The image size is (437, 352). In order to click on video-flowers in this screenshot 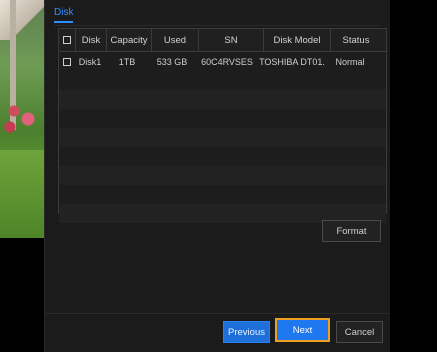, I will do `click(22, 115)`.